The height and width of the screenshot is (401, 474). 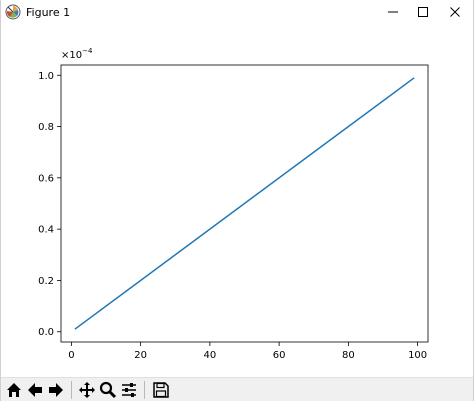 What do you see at coordinates (237, 389) in the screenshot?
I see `navigation-toolbar` at bounding box center [237, 389].